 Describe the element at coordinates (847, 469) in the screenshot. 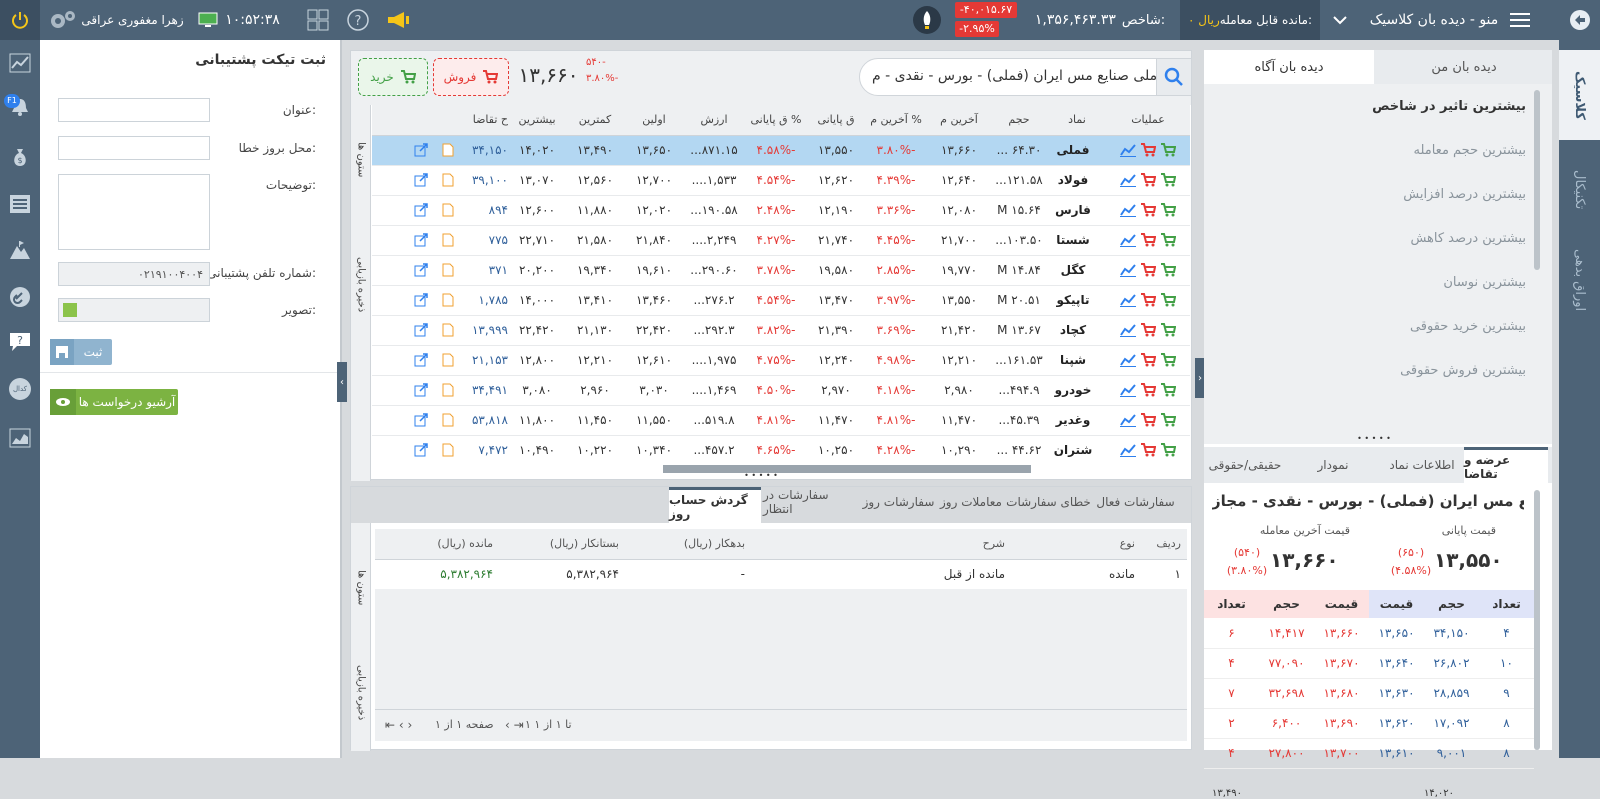

I see `horizontal-scrollbar` at that location.